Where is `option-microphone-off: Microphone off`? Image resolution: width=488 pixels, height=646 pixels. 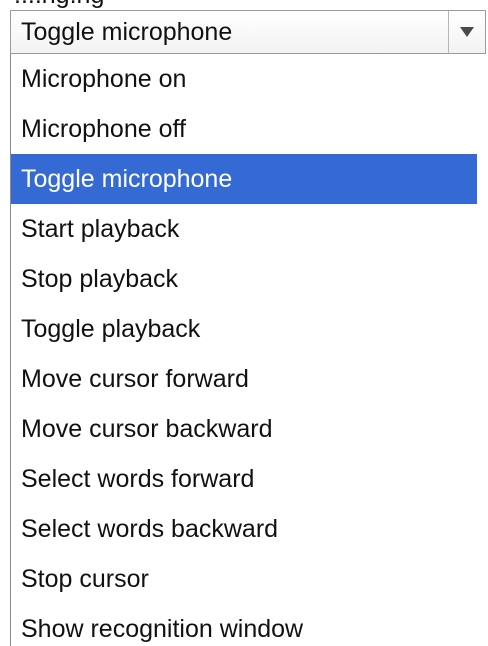 option-microphone-off: Microphone off is located at coordinates (244, 129).